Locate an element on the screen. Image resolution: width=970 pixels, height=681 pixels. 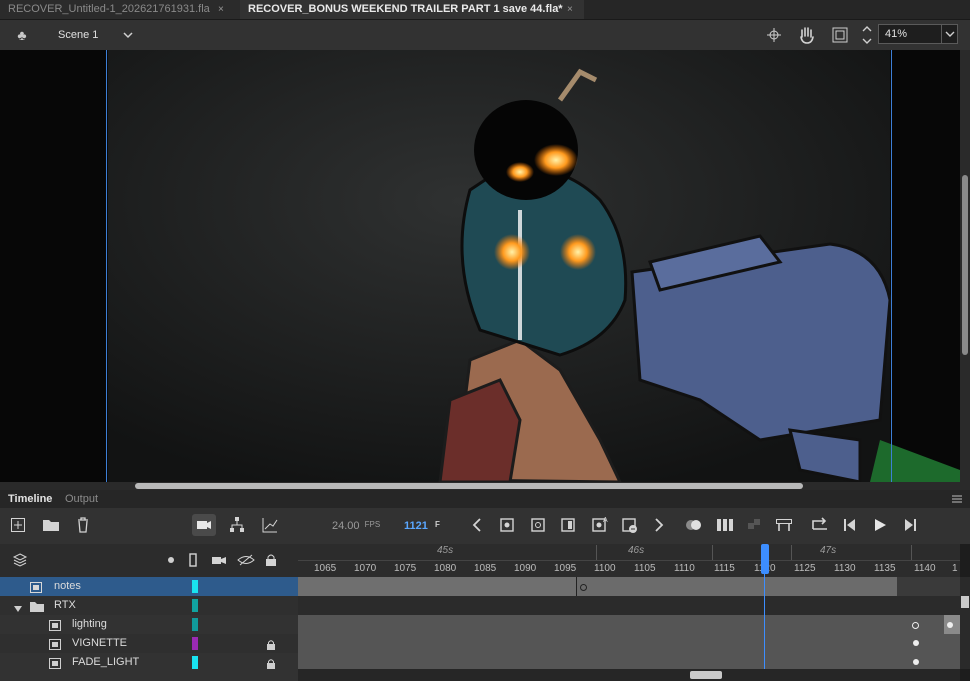
frame-tick-label: 1 is located at coordinates (955, 568).